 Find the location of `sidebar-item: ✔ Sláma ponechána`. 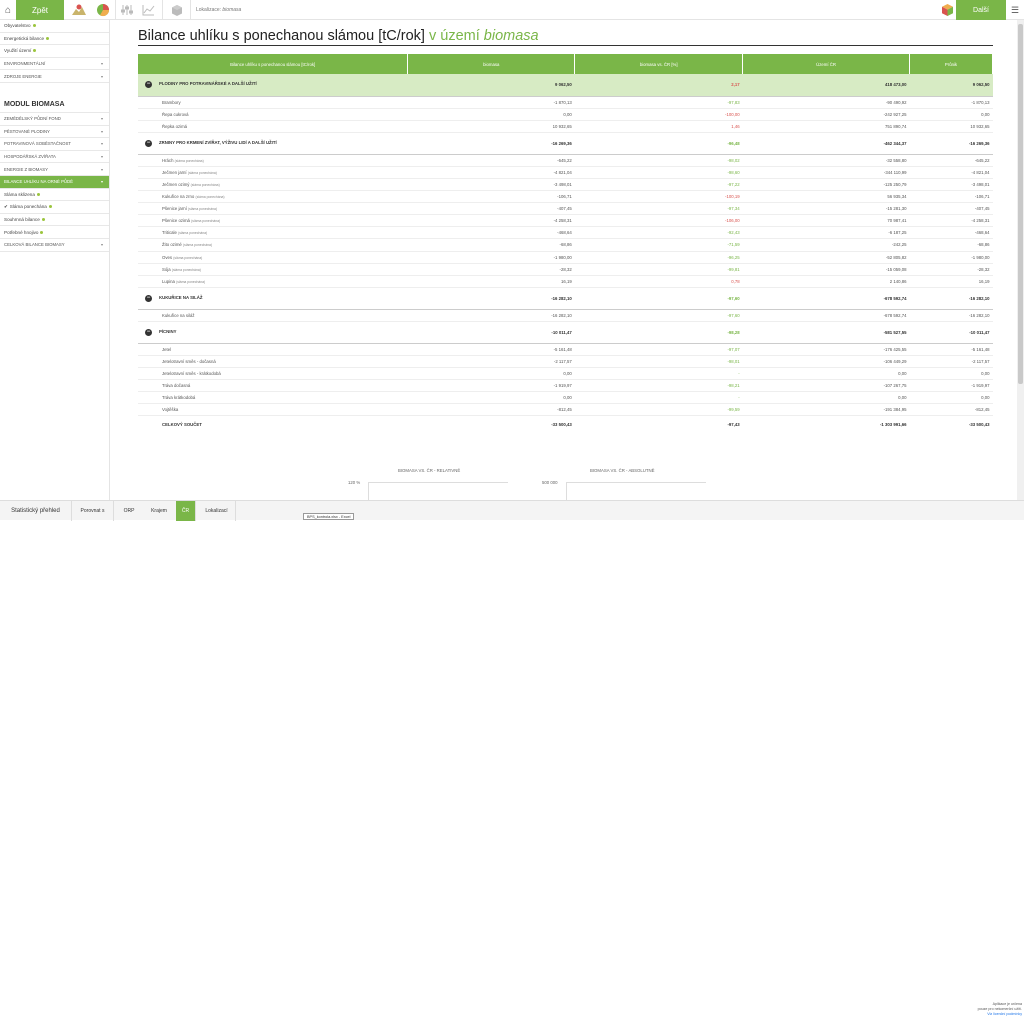

sidebar-item: ✔ Sláma ponechána is located at coordinates (54, 207).